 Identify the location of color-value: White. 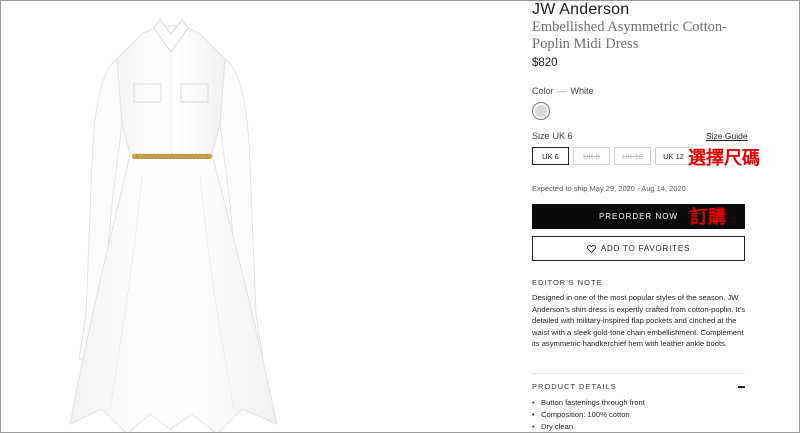
(582, 91).